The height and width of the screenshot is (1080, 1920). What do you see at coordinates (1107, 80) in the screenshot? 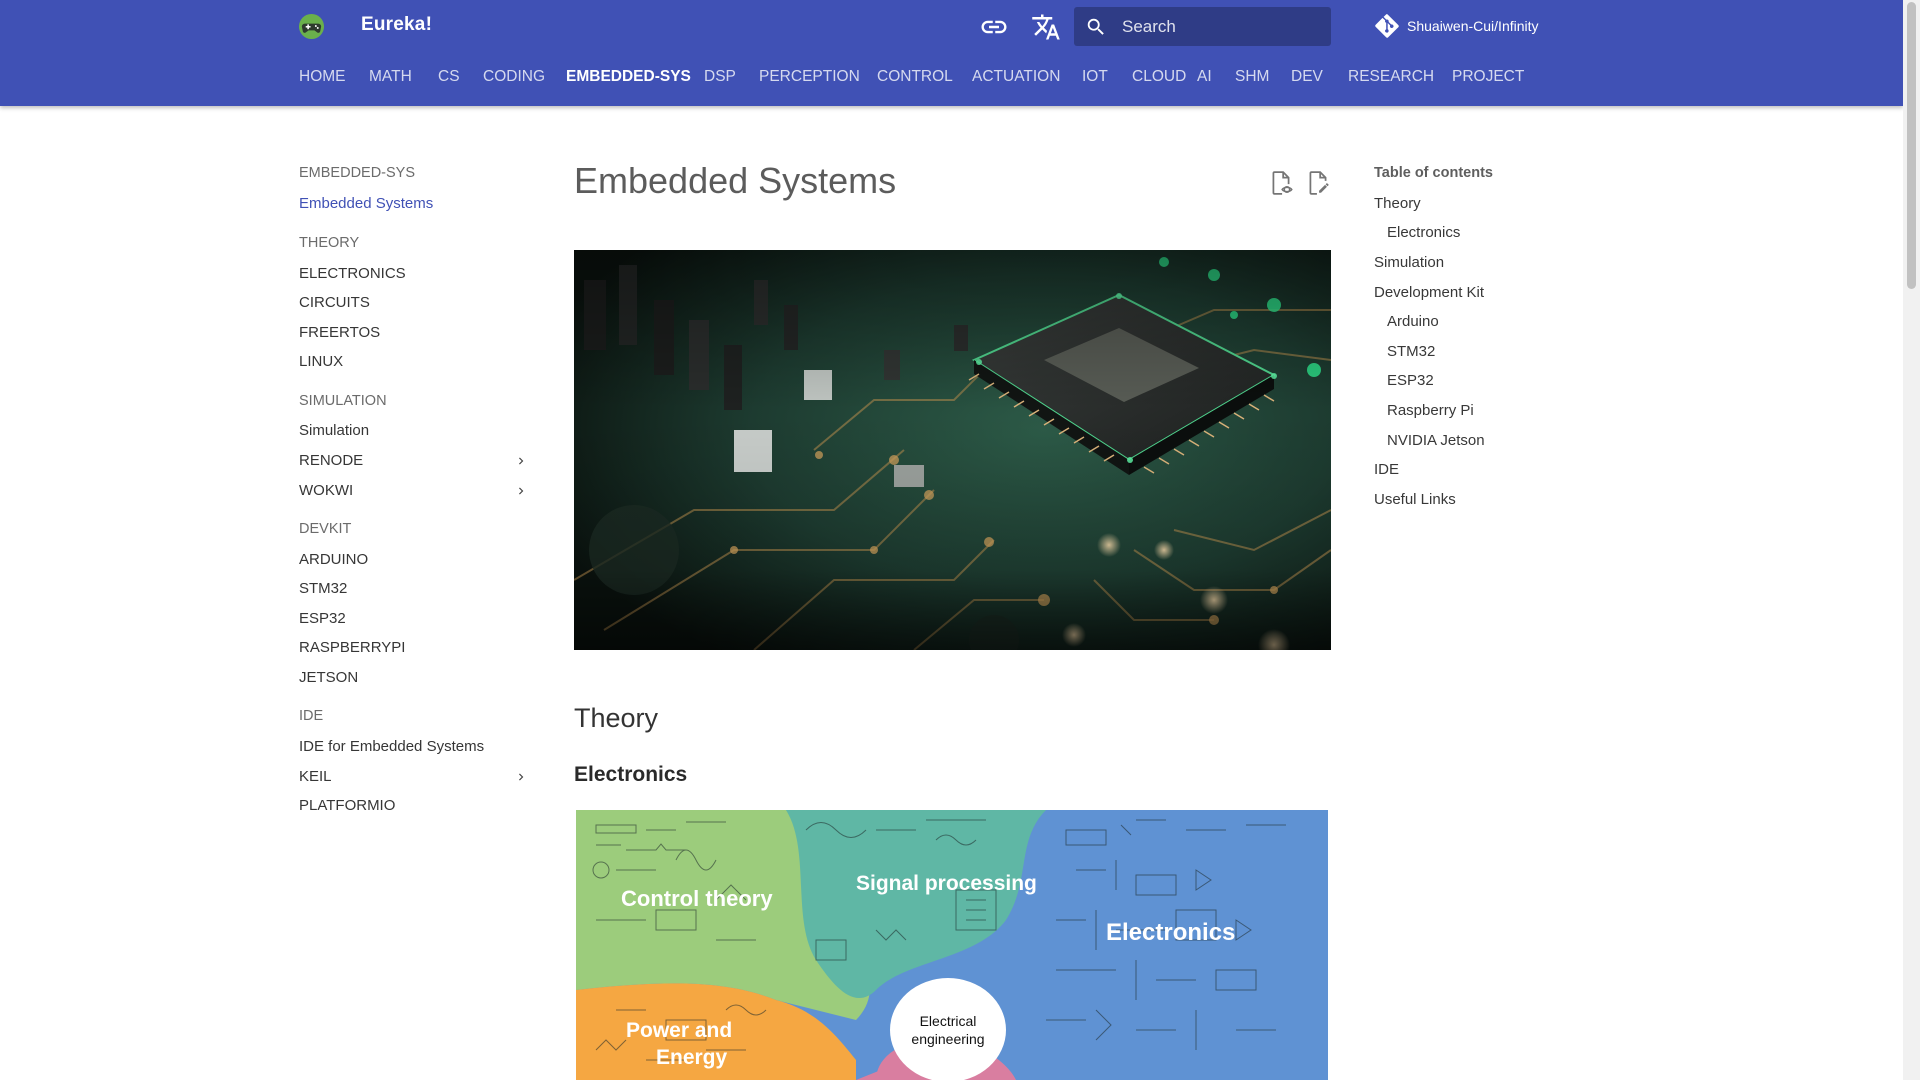
I see `tab-iot: IOT` at bounding box center [1107, 80].